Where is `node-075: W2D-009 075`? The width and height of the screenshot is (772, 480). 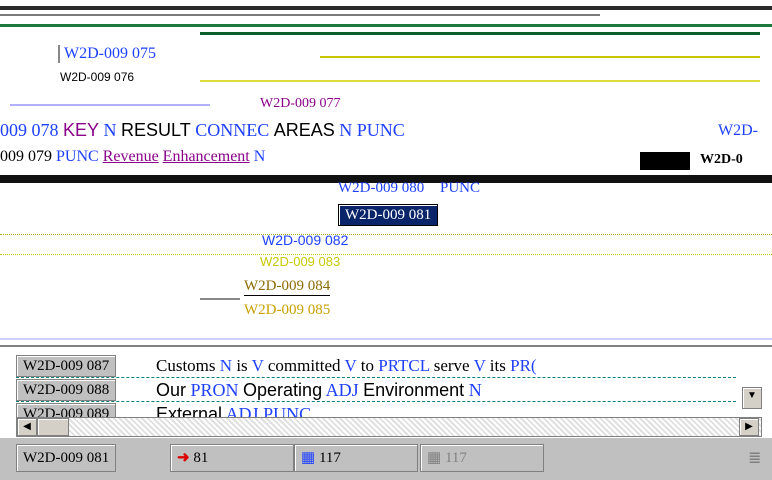 node-075: W2D-009 075 is located at coordinates (107, 54).